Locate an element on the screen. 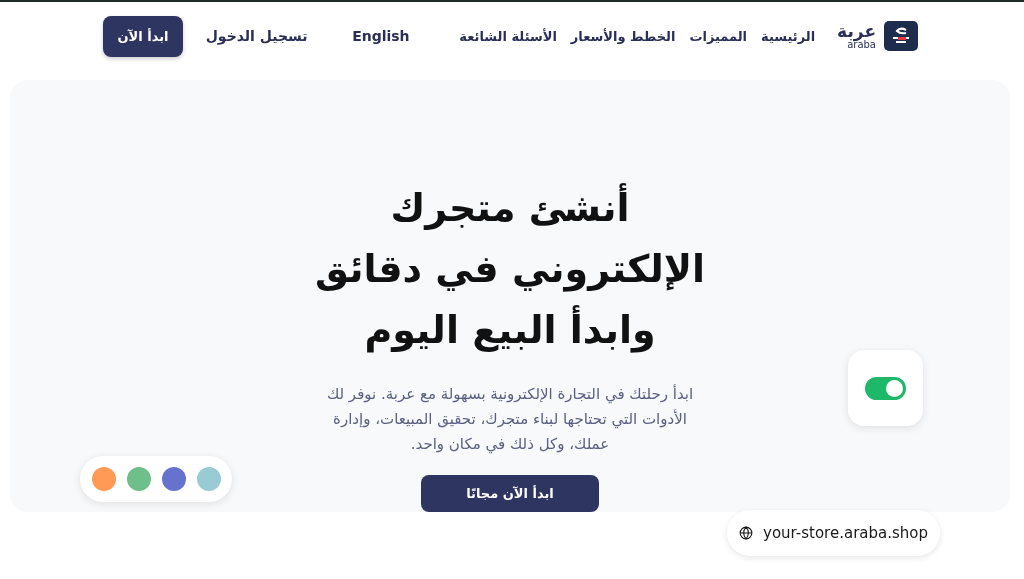 The height and width of the screenshot is (579, 1024). logo-latin-name: araba is located at coordinates (861, 44).